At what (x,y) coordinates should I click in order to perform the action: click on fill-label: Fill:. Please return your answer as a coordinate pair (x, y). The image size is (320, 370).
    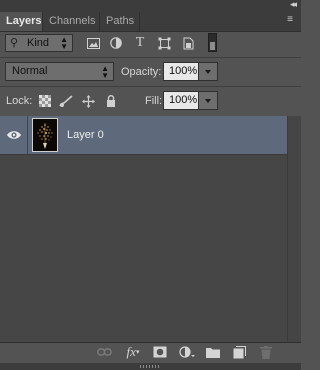
    Looking at the image, I should click on (154, 101).